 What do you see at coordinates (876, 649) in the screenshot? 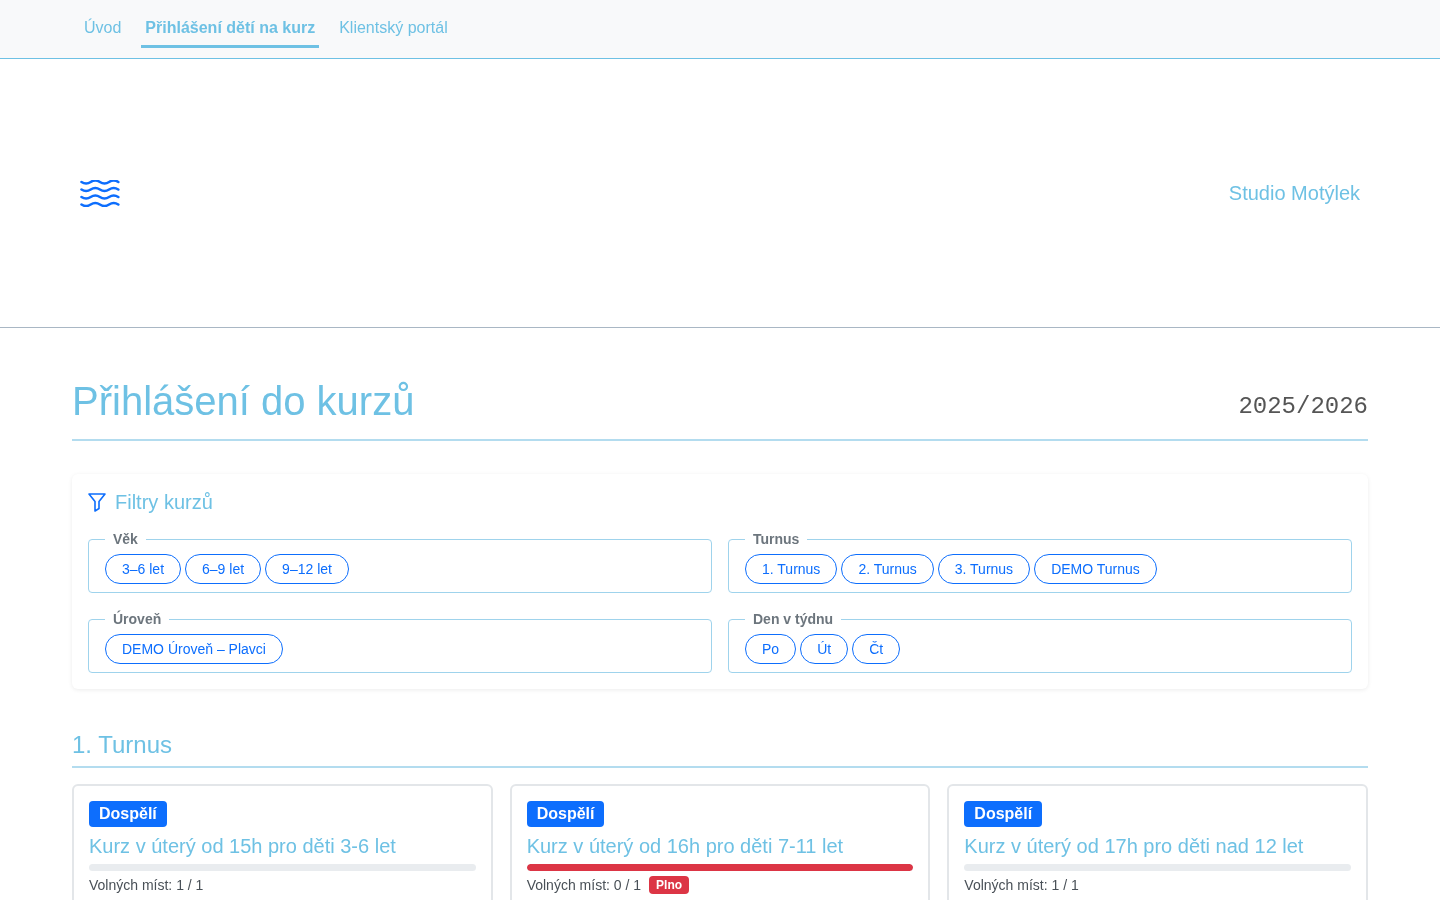
I see `filter-chip: Čt` at bounding box center [876, 649].